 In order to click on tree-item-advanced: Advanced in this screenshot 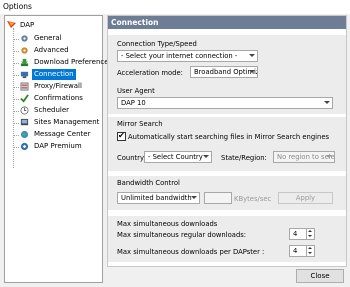, I will do `click(45, 50)`.